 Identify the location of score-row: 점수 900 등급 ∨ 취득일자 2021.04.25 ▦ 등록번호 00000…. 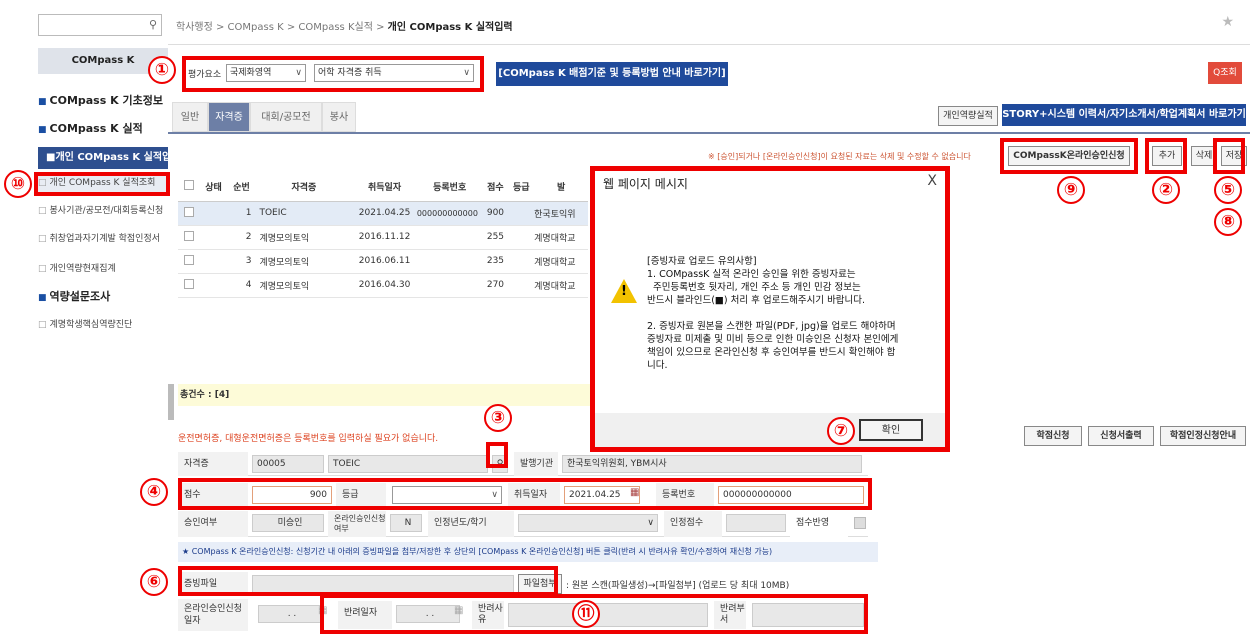
(523, 495).